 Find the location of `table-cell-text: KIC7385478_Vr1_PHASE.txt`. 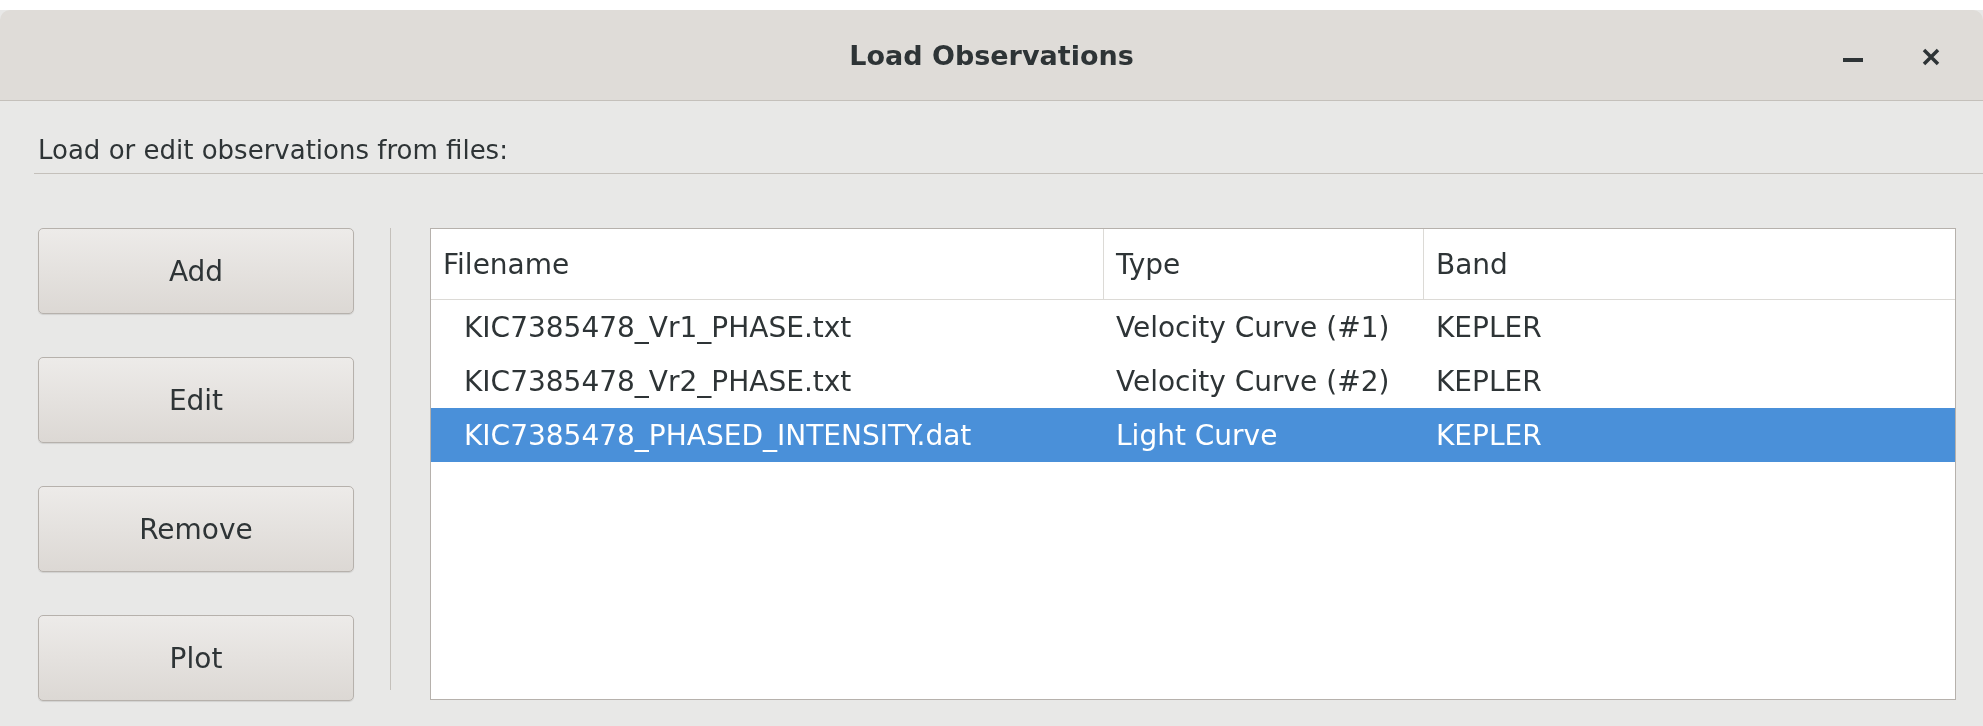

table-cell-text: KIC7385478_Vr1_PHASE.txt is located at coordinates (658, 327).